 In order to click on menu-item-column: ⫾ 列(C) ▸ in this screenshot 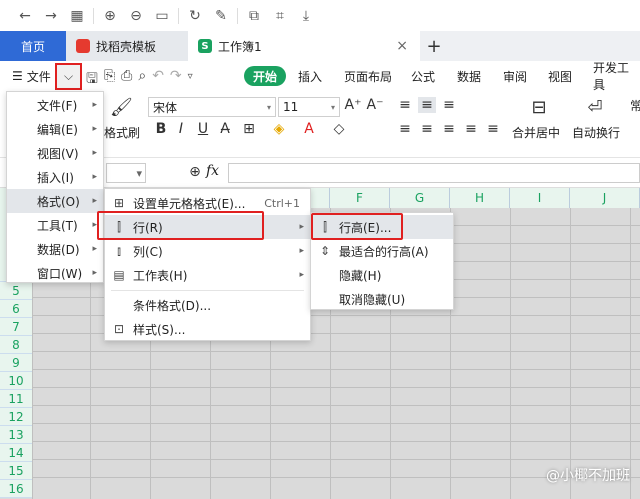, I will do `click(207, 251)`.